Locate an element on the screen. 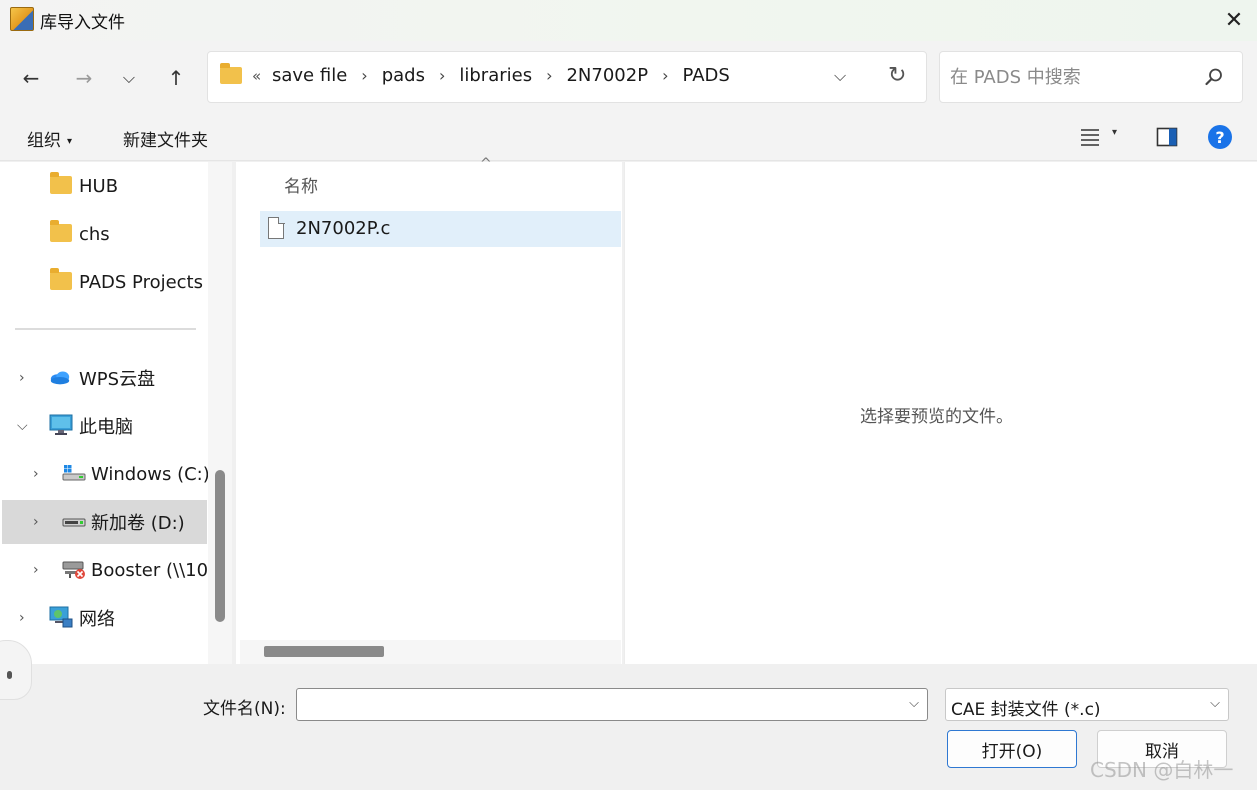 This screenshot has width=1257, height=790. sidebar-item-windows-c: › Windows (C:) is located at coordinates (104, 474).